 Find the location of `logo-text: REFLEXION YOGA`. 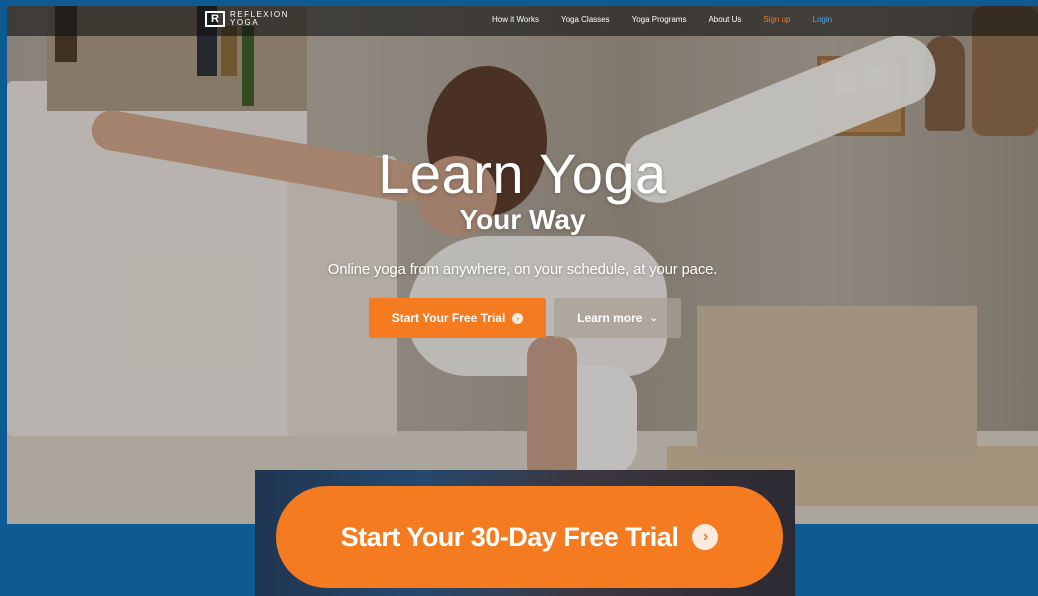

logo-text: REFLEXION YOGA is located at coordinates (259, 19).